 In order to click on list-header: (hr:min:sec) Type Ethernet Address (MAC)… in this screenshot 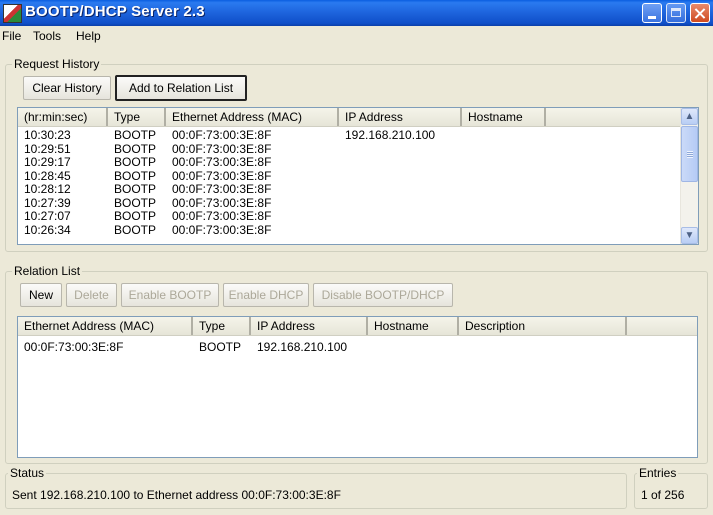, I will do `click(358, 117)`.